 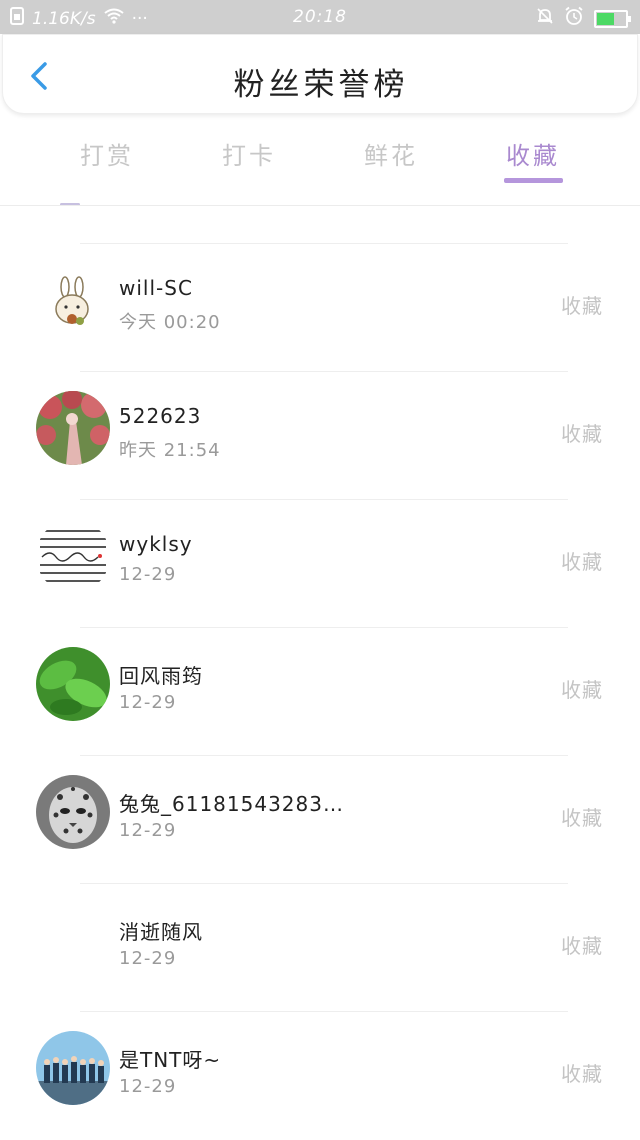 I want to click on tab-reward: 打赏, so click(x=107, y=153).